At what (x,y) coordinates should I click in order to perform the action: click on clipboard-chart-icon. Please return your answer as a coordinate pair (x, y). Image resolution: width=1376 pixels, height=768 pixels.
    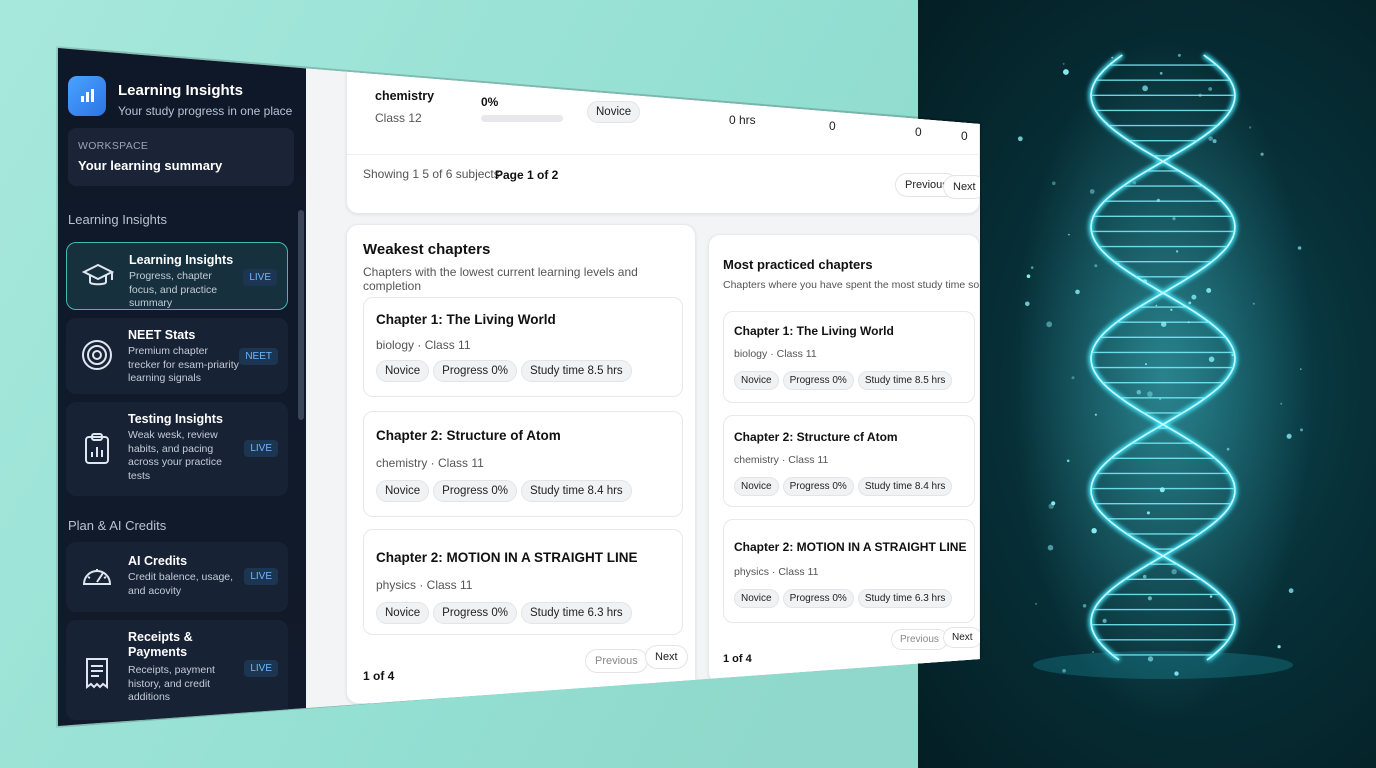
    Looking at the image, I should click on (97, 448).